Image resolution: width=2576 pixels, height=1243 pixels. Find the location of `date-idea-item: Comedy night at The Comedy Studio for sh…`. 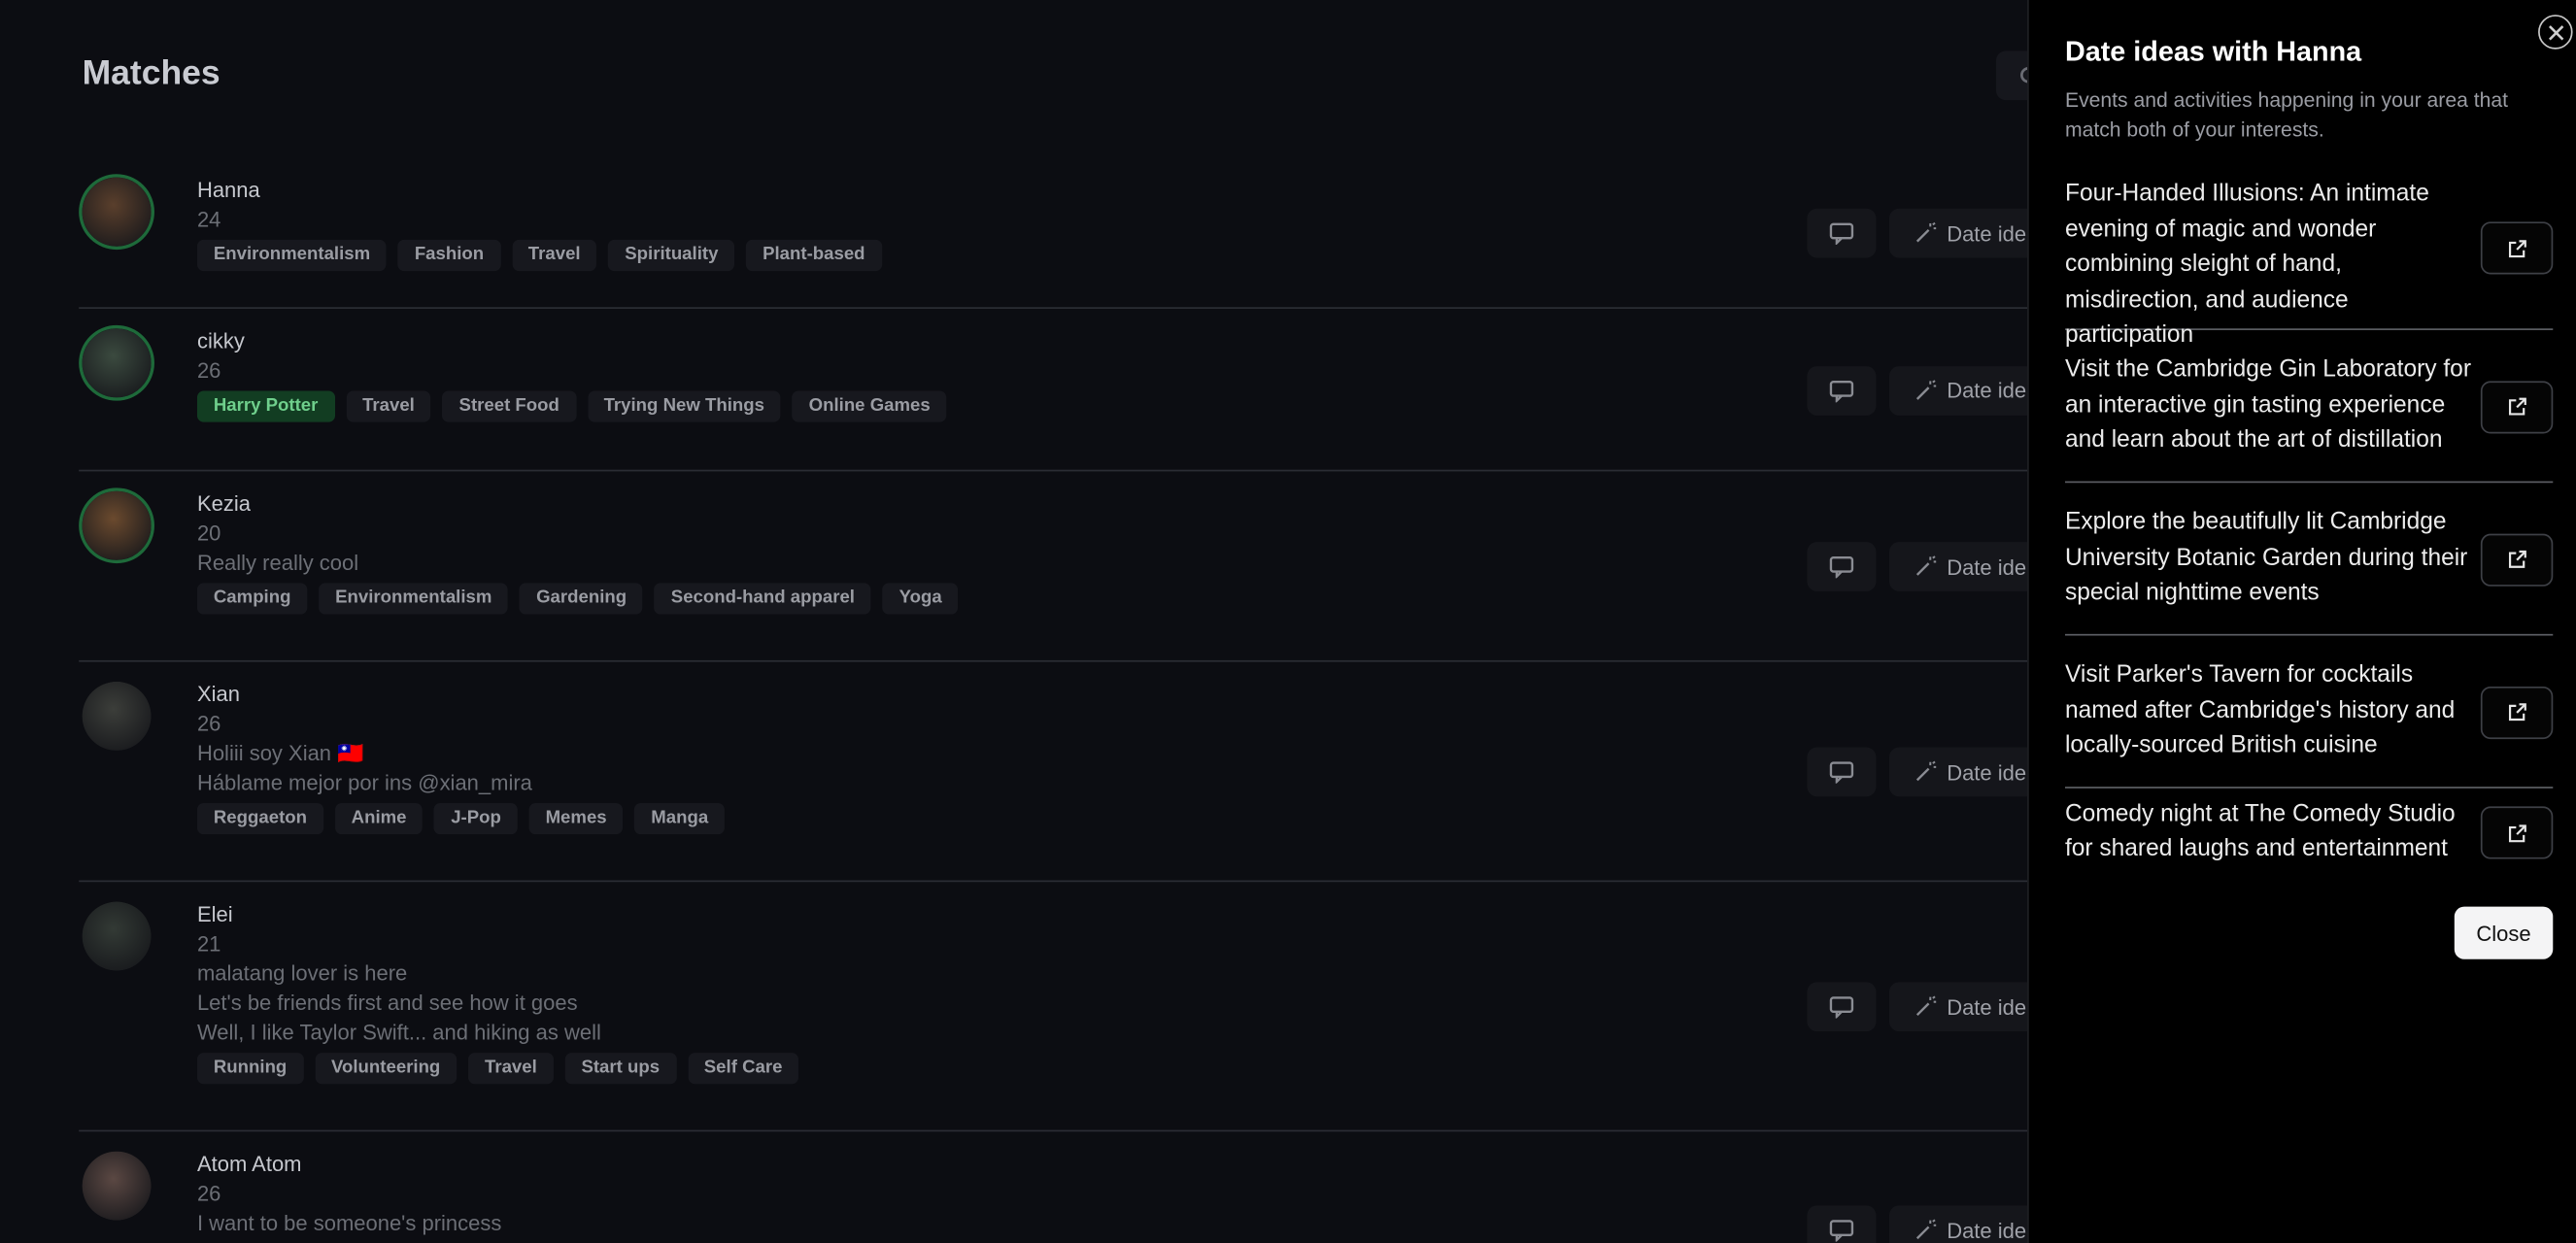

date-idea-item: Comedy night at The Comedy Studio for sh… is located at coordinates (2309, 846).